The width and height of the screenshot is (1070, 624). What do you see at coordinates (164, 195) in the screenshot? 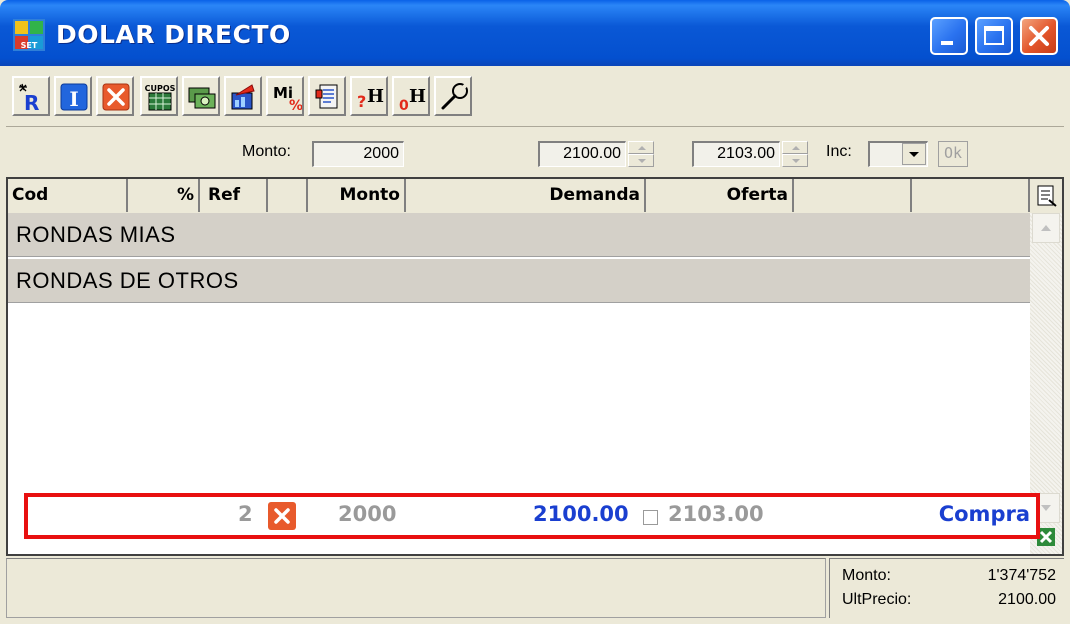
I see `col-pct-header: %` at bounding box center [164, 195].